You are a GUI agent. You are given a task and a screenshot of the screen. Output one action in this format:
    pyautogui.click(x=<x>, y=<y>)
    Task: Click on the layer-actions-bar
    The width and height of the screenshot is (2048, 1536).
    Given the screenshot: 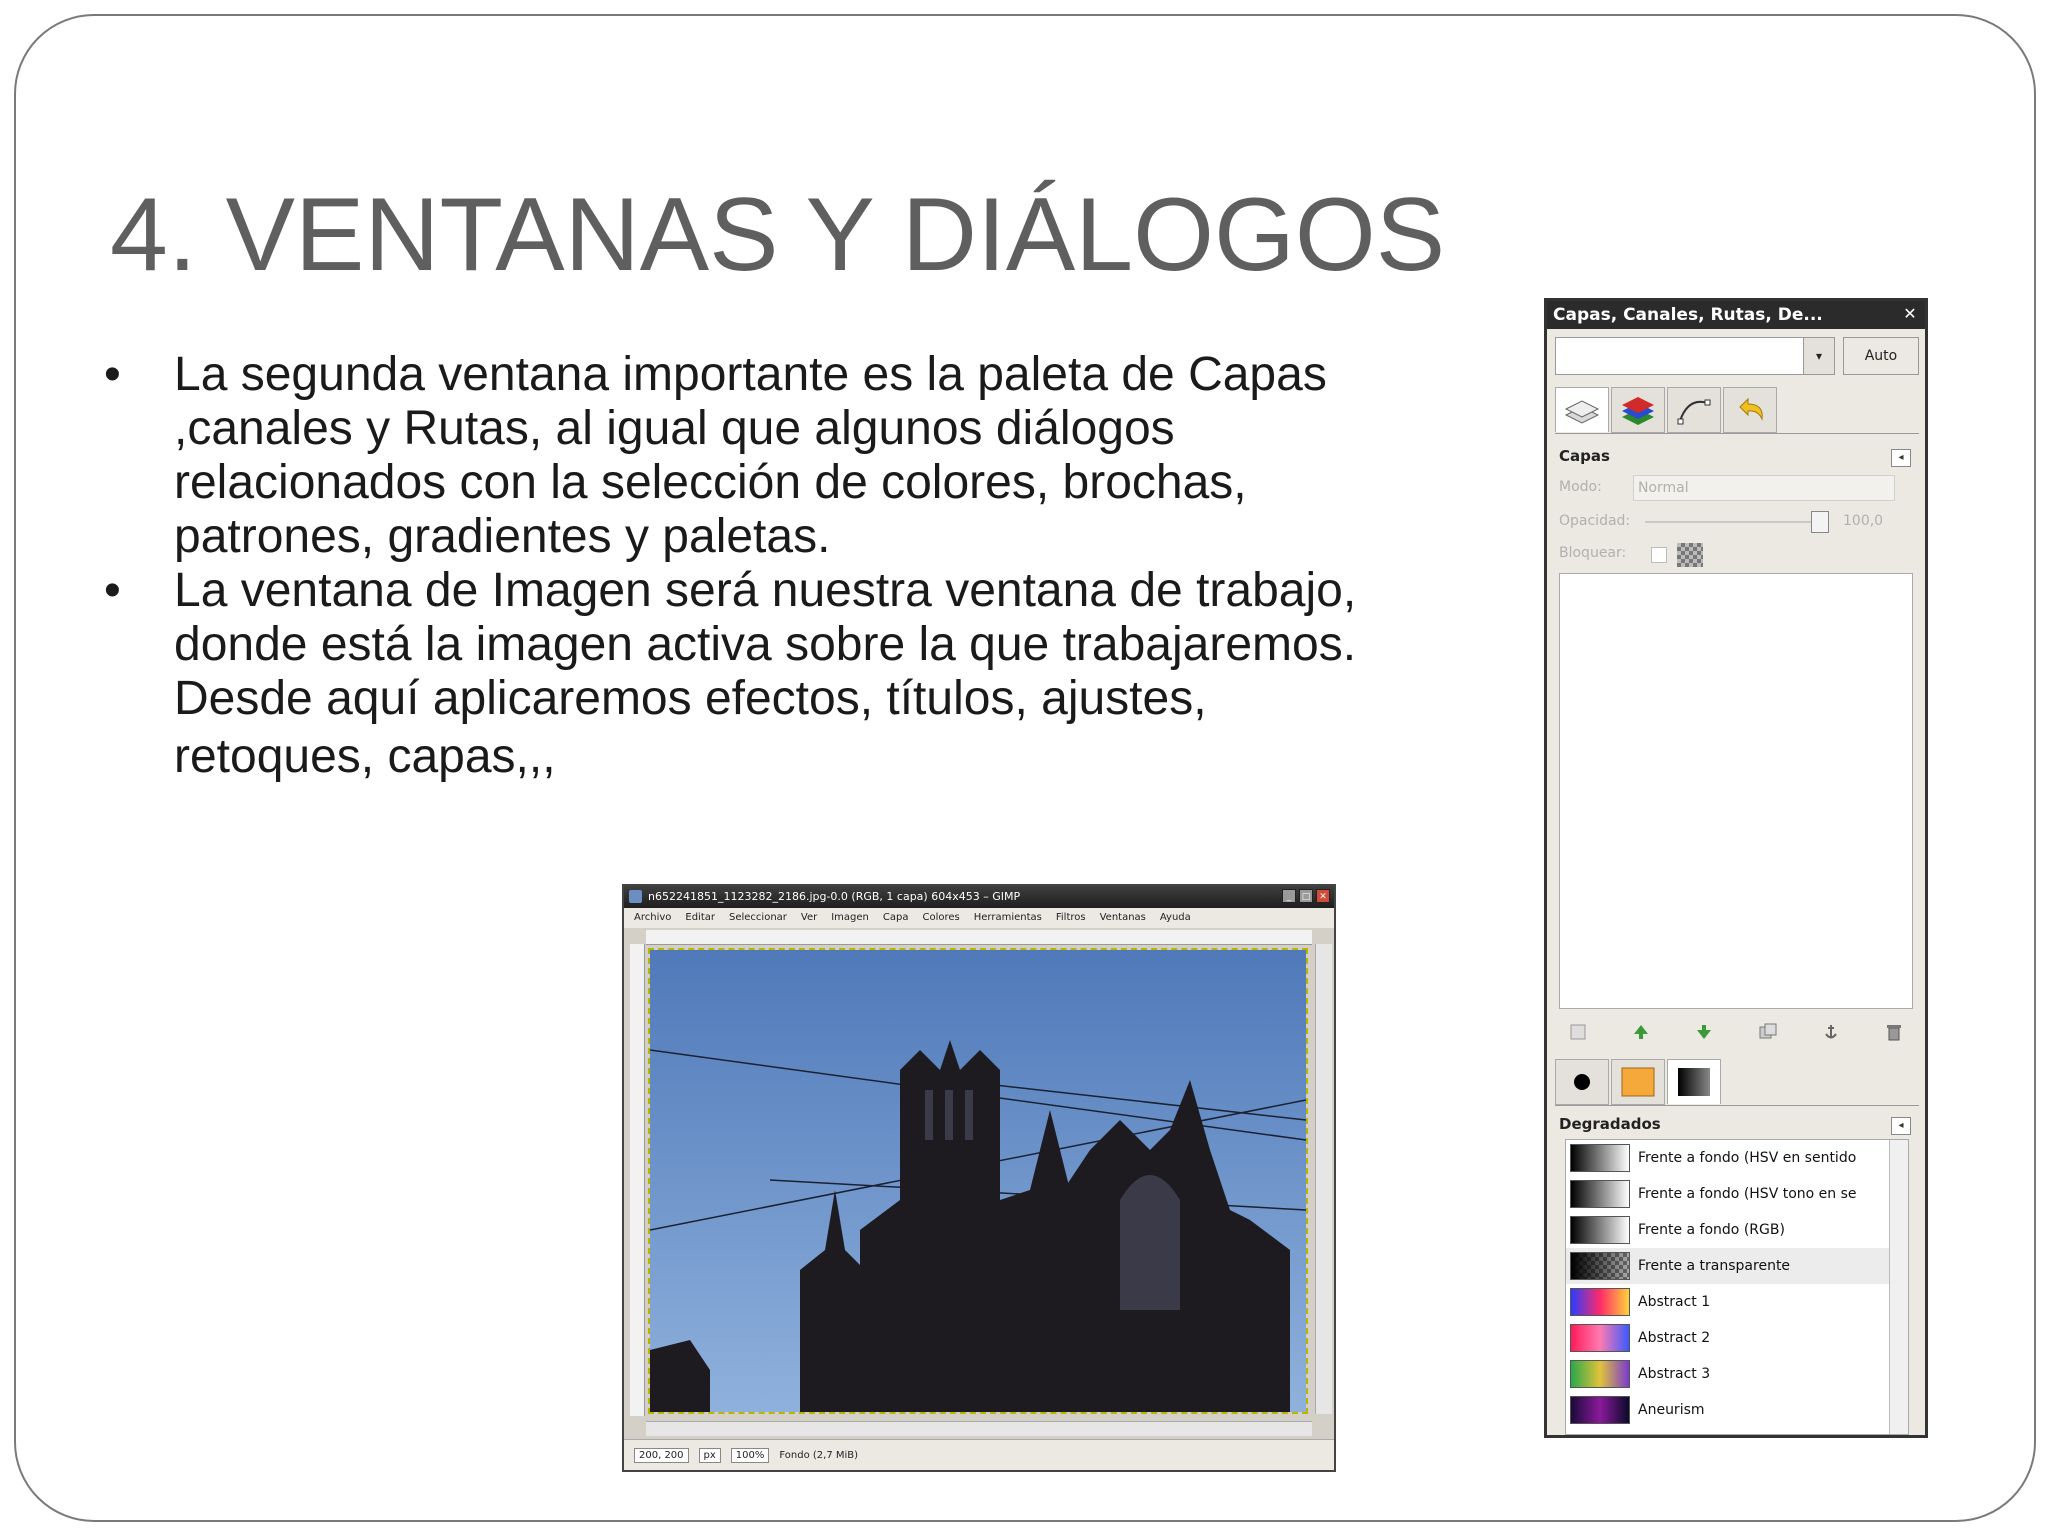 What is the action you would take?
    pyautogui.click(x=1736, y=1032)
    